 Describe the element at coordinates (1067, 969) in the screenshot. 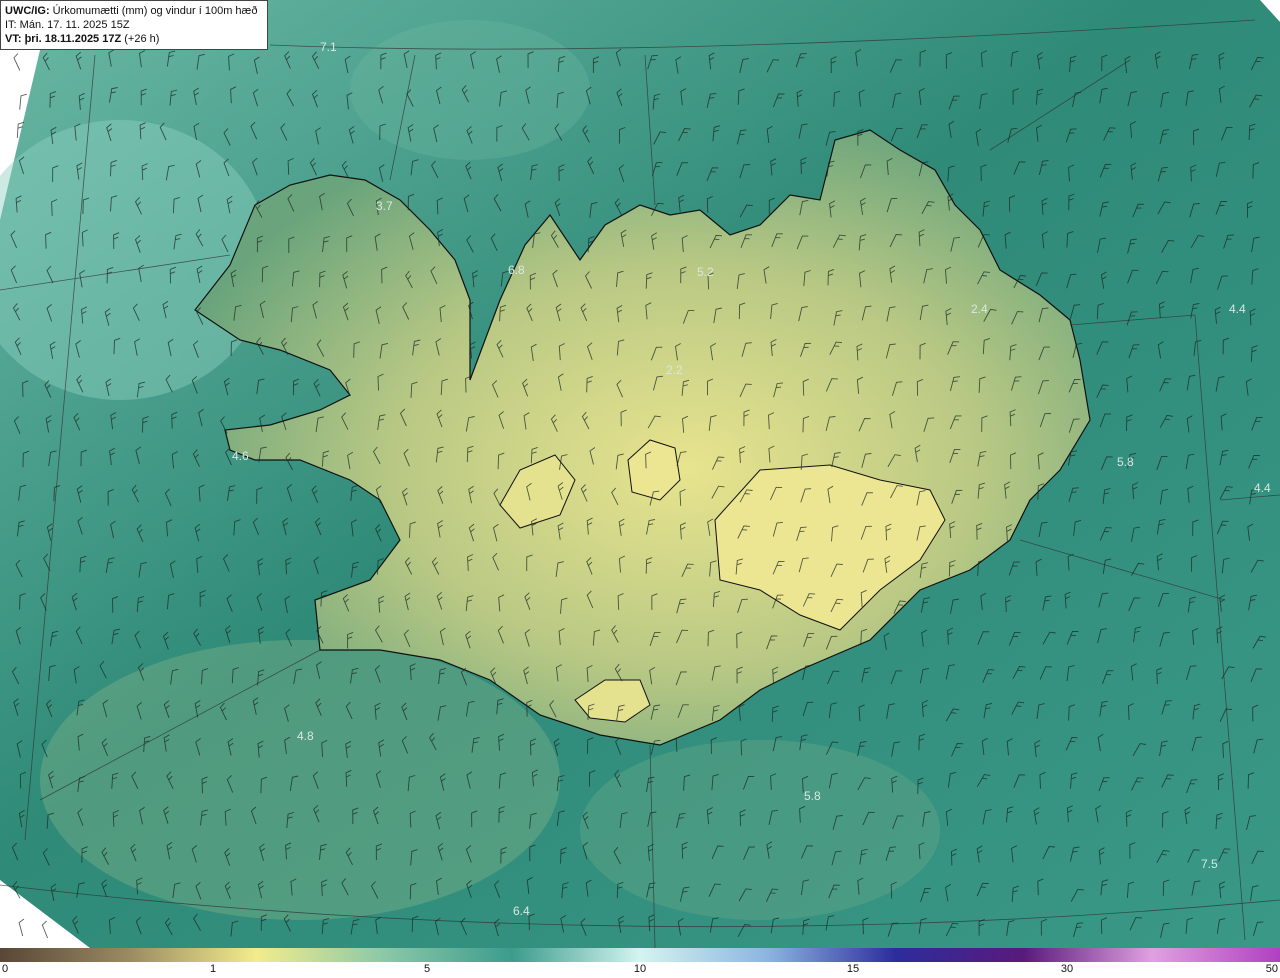

I see `colorbar-tick-label: 30` at that location.